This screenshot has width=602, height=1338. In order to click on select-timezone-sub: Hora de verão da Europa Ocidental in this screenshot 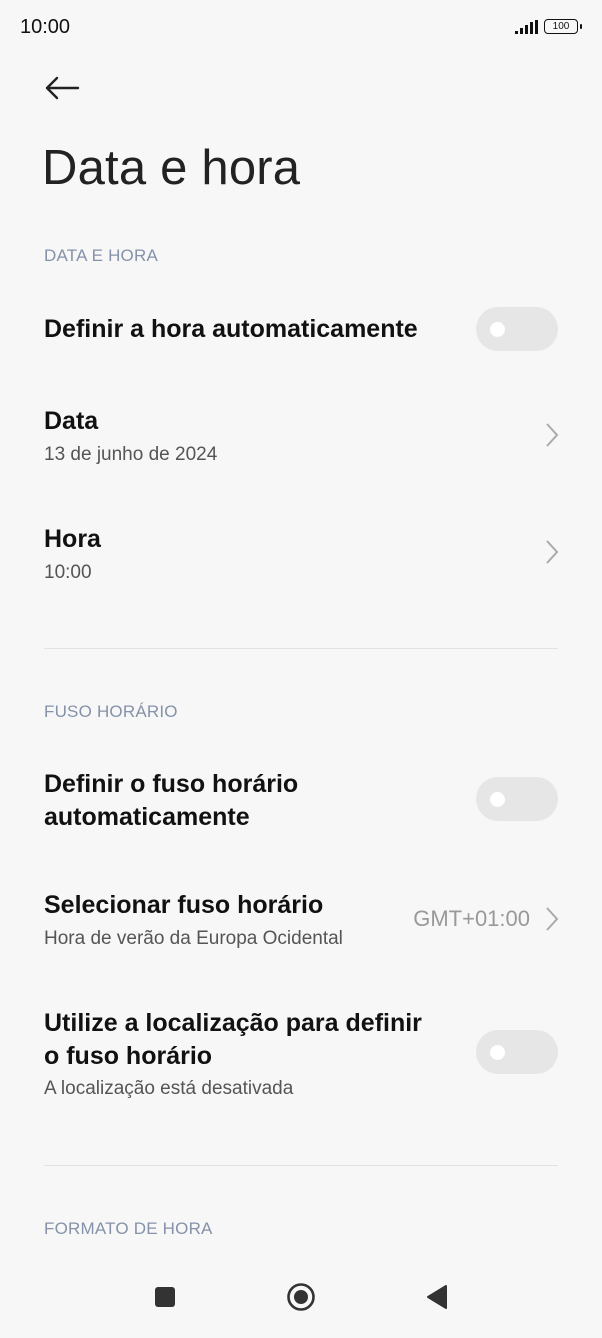, I will do `click(193, 938)`.